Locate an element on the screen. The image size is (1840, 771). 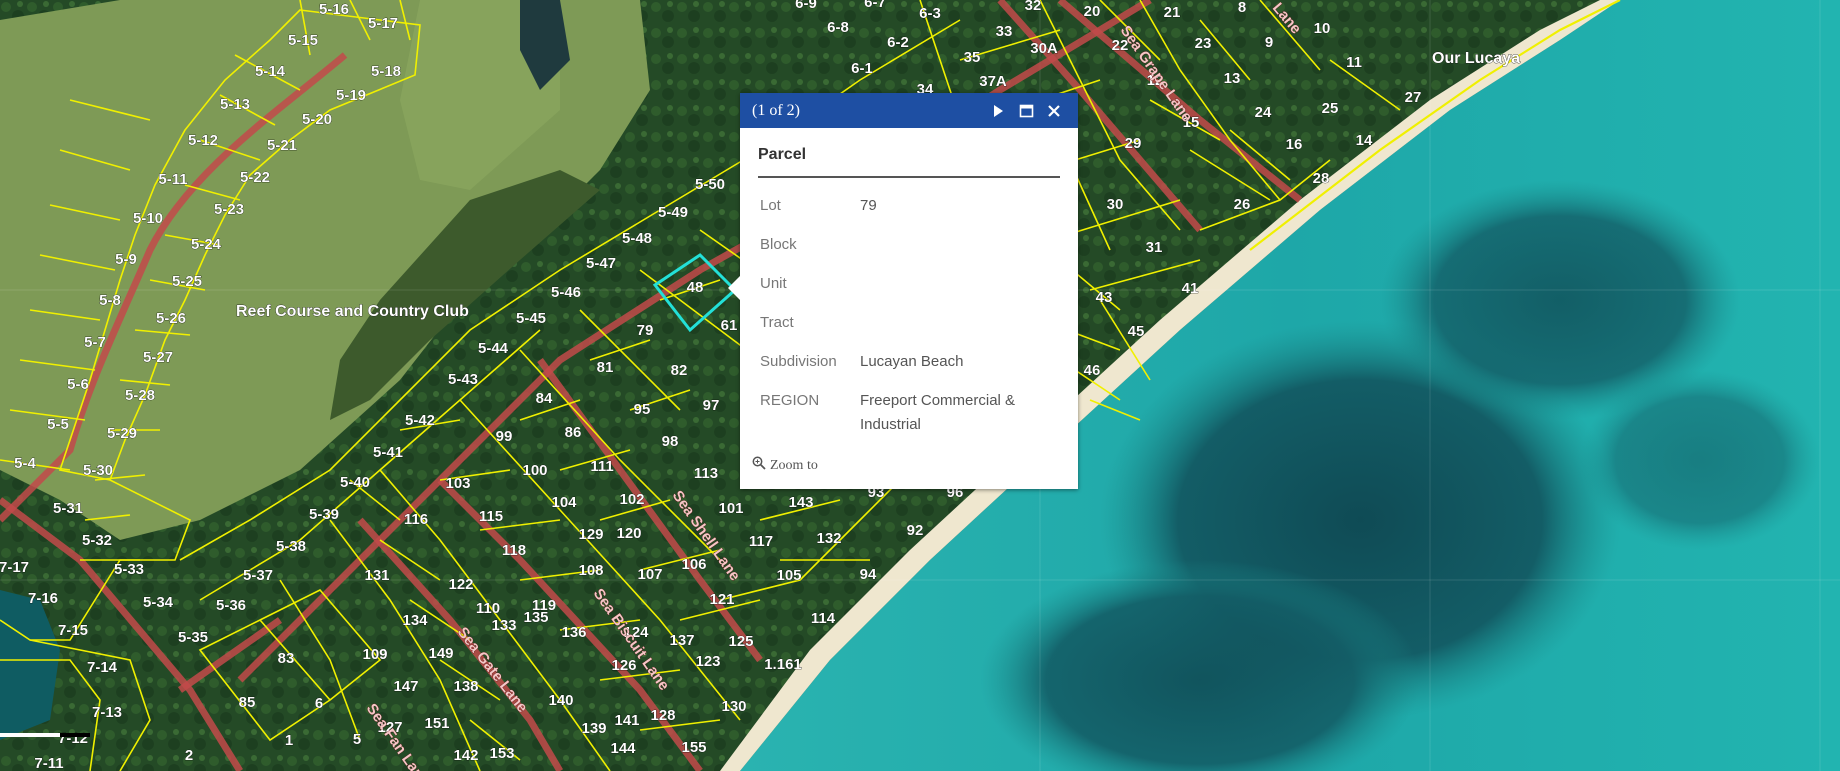
lot-label: 125 is located at coordinates (740, 641).